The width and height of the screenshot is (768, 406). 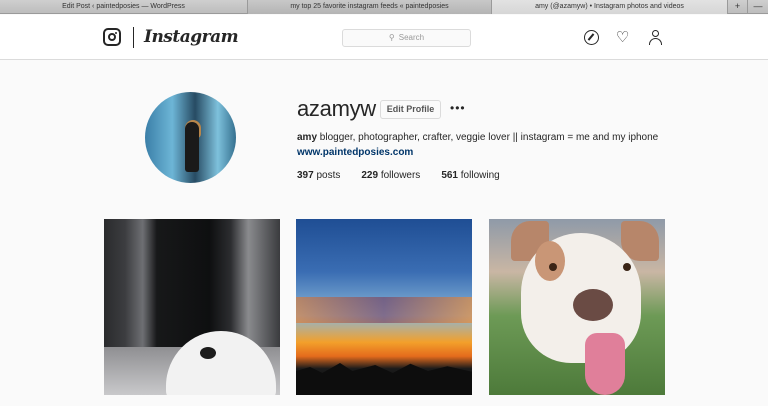 What do you see at coordinates (470, 175) in the screenshot?
I see `following-count: 561 following` at bounding box center [470, 175].